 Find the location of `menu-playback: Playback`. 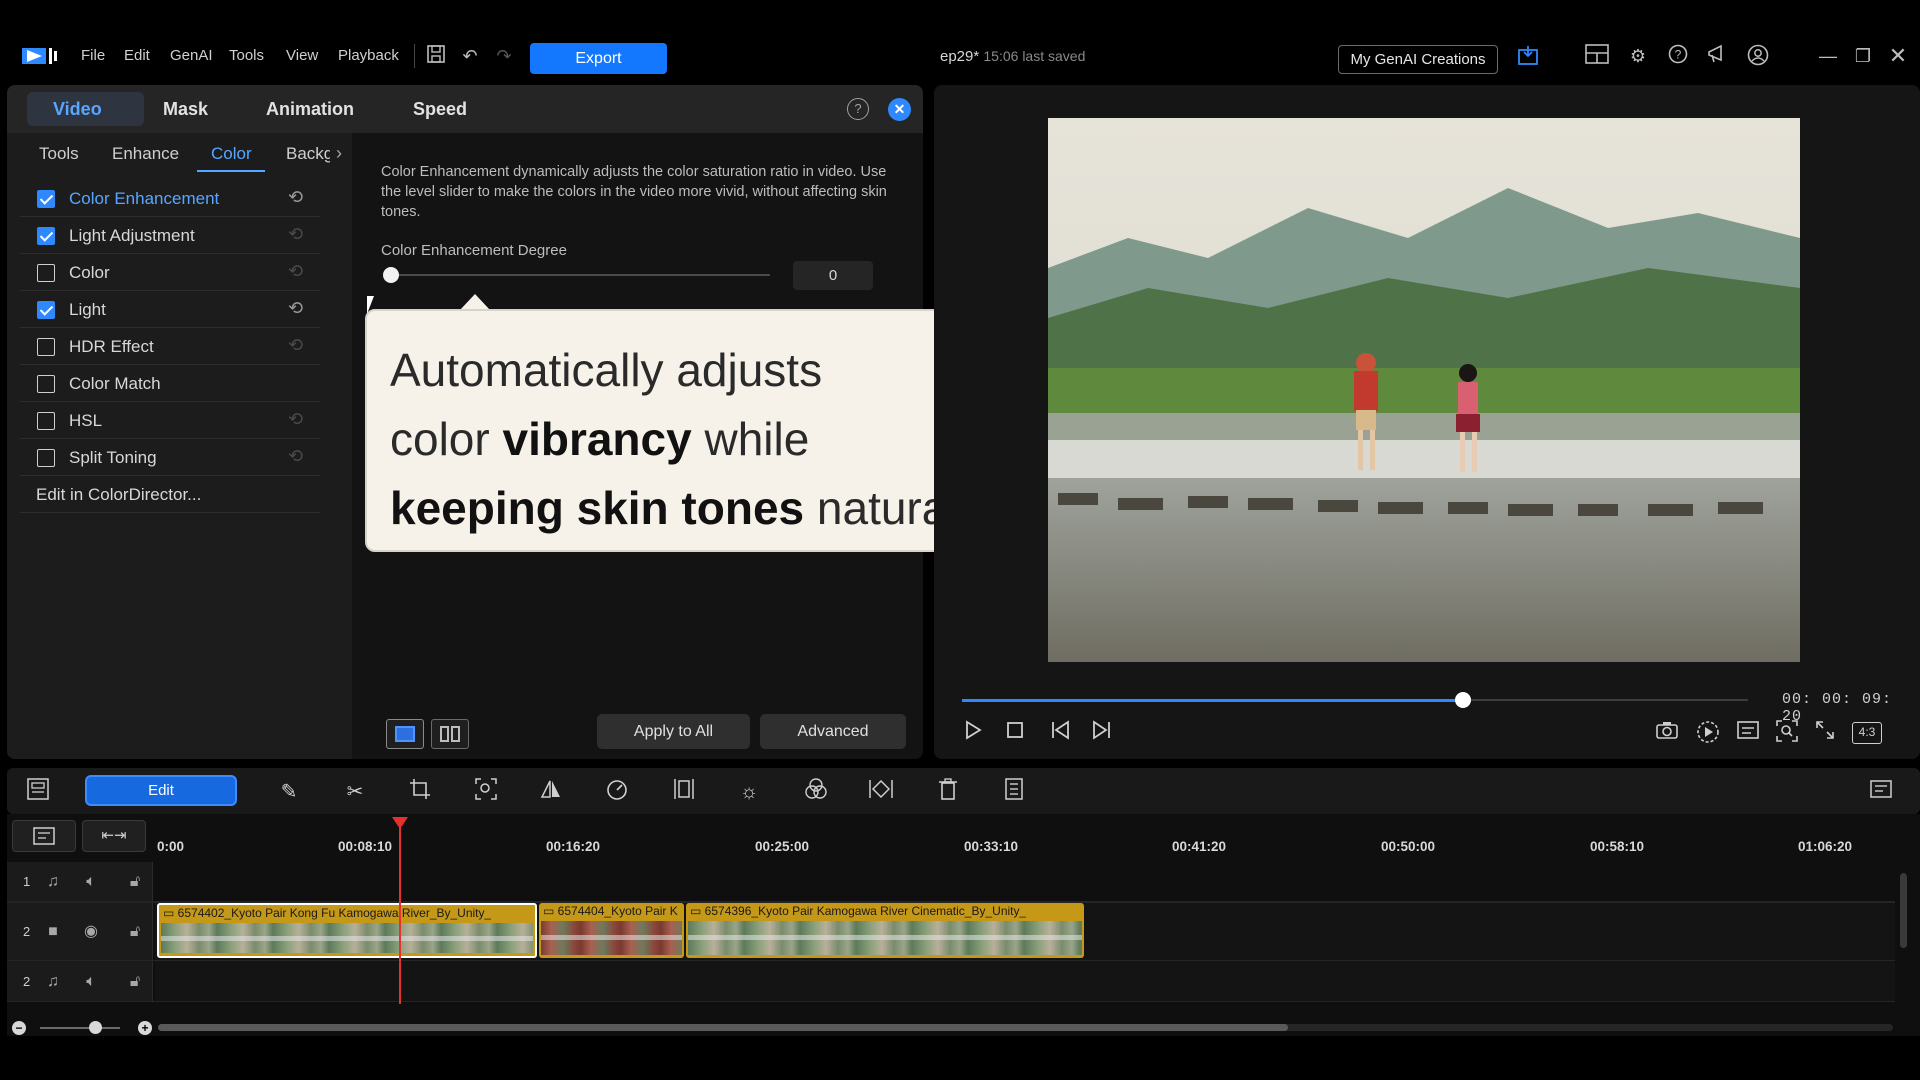

menu-playback: Playback is located at coordinates (368, 55).